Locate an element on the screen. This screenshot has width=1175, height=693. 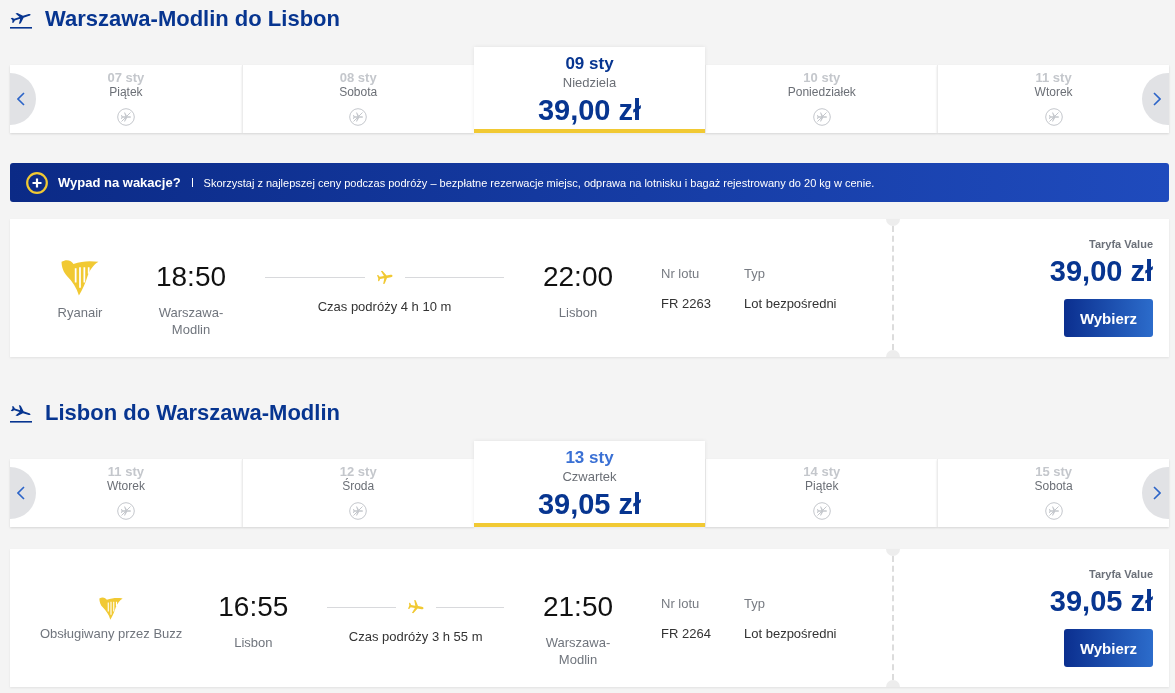
flight-number: FR 2263 is located at coordinates (686, 303).